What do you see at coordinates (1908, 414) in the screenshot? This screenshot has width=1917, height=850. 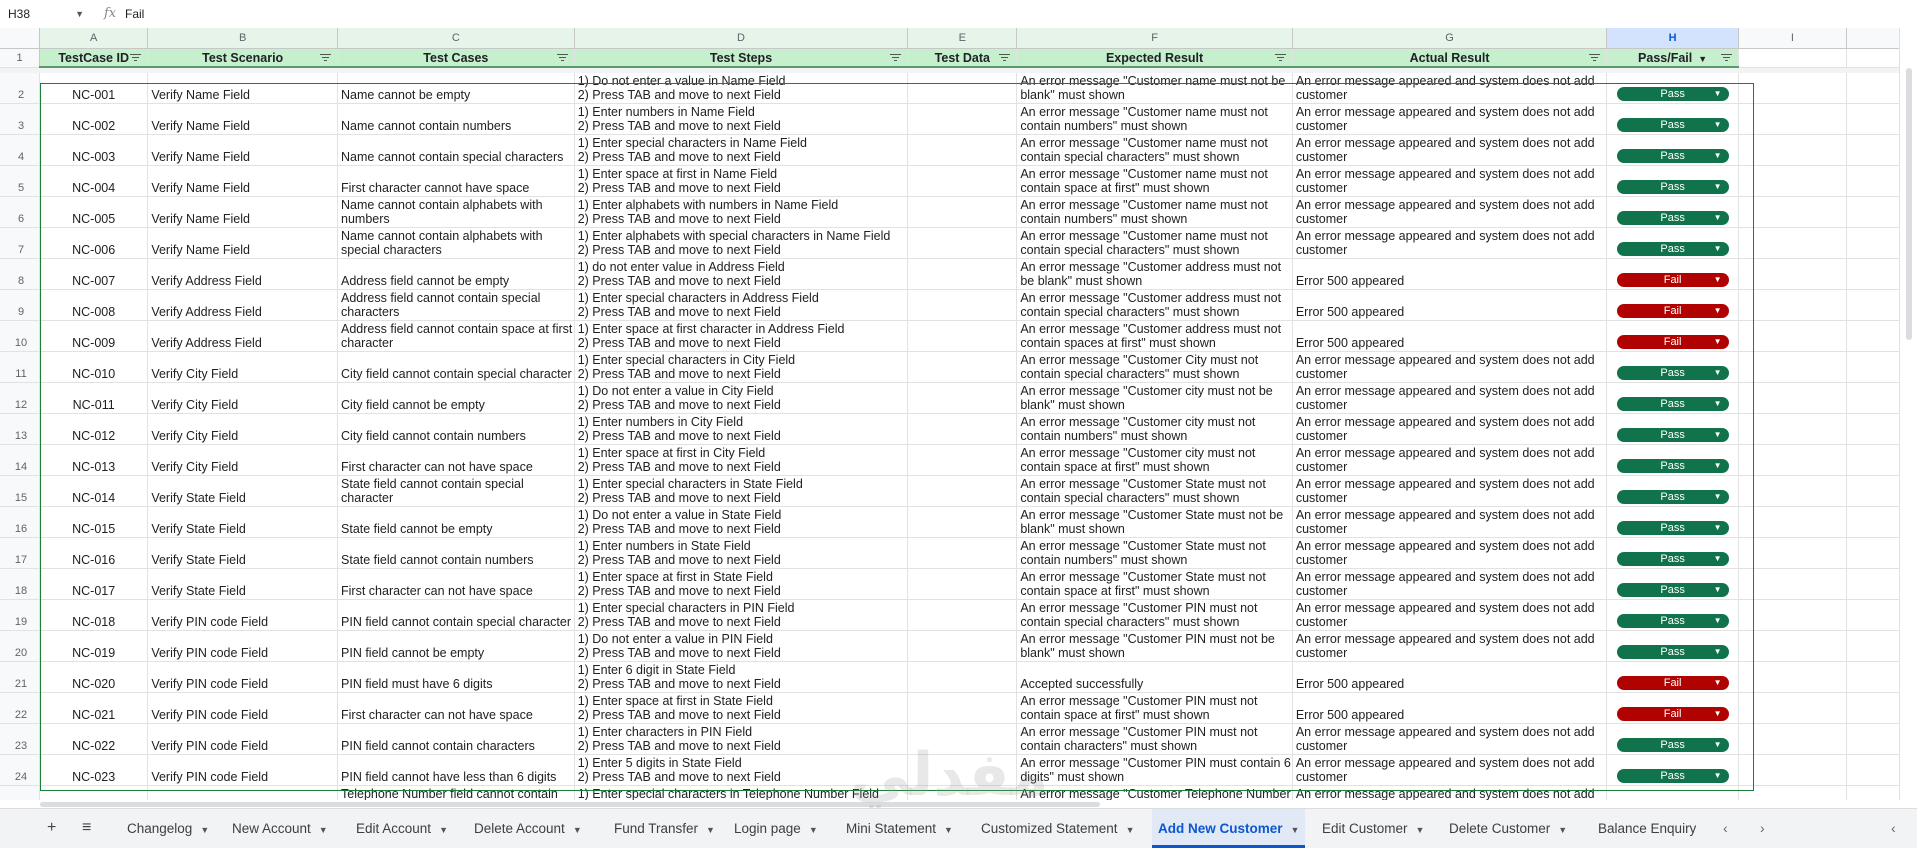 I see `vertical-scrollbar` at bounding box center [1908, 414].